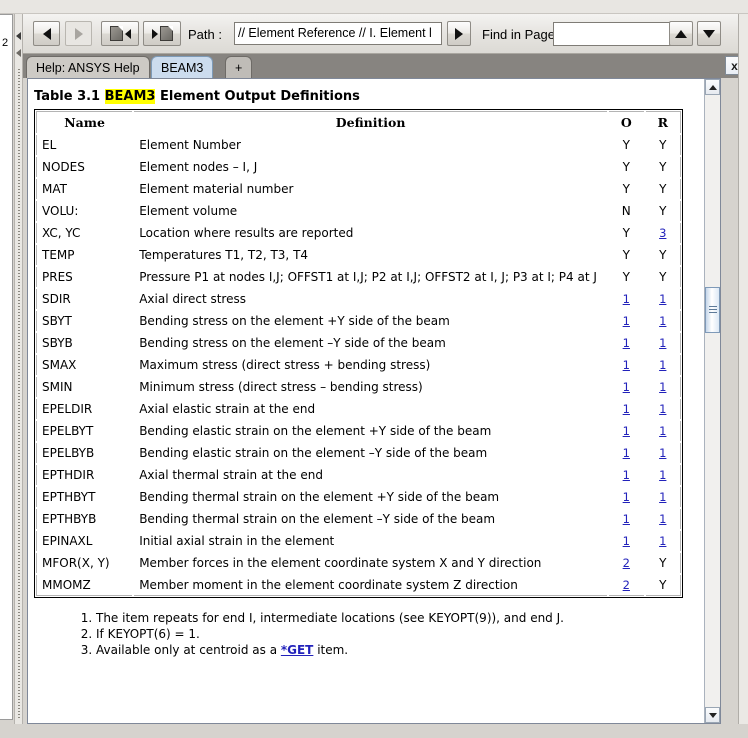 The width and height of the screenshot is (748, 738). What do you see at coordinates (662, 233) in the screenshot?
I see `footnote-link: 3` at bounding box center [662, 233].